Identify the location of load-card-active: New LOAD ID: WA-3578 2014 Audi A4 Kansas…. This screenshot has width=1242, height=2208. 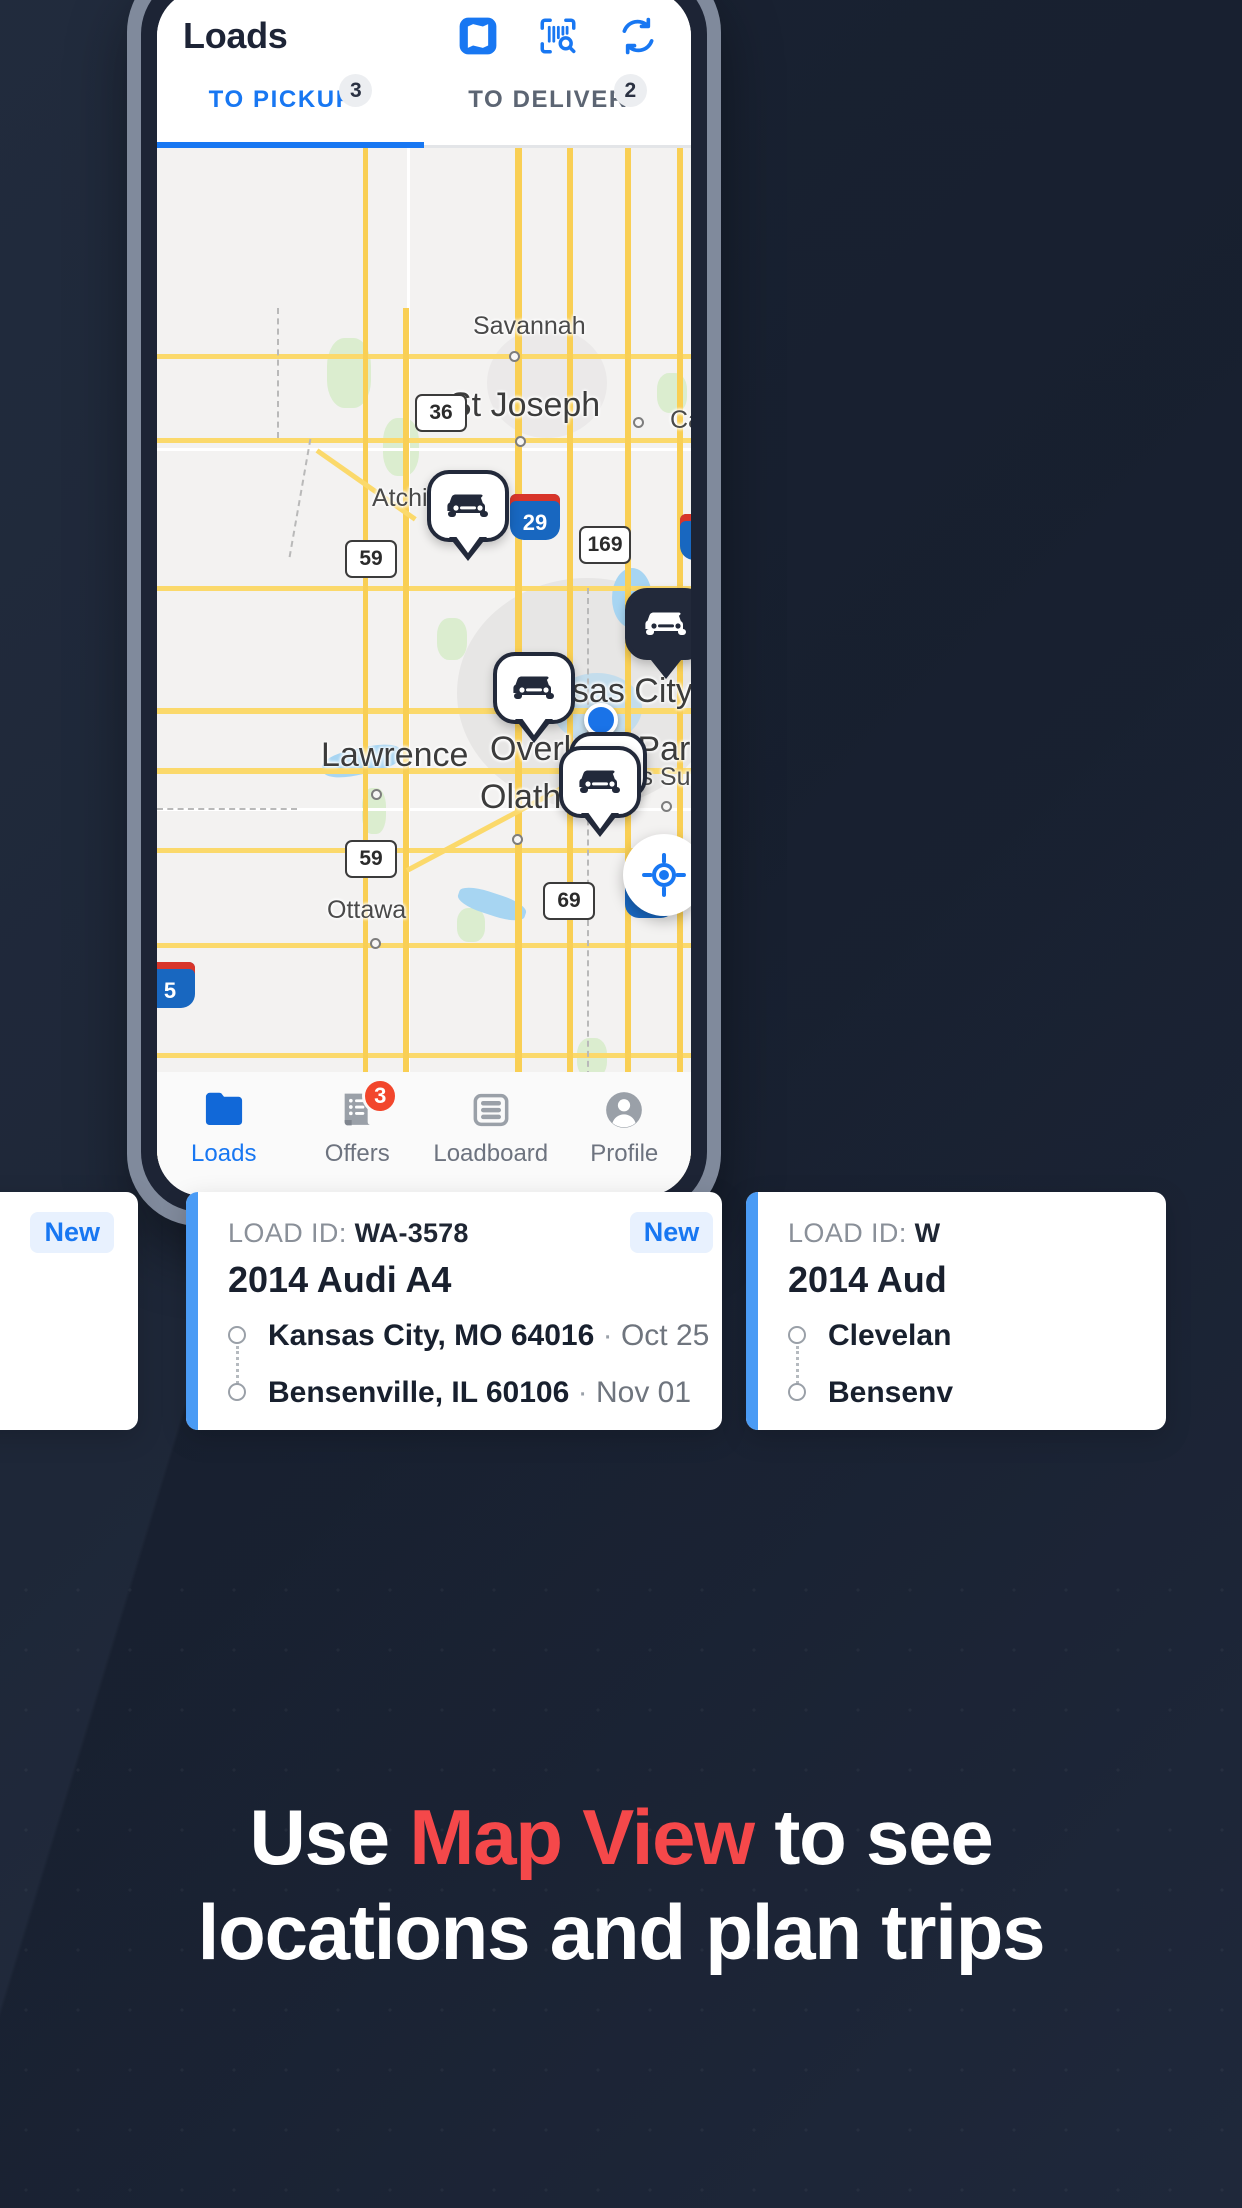
(454, 1311).